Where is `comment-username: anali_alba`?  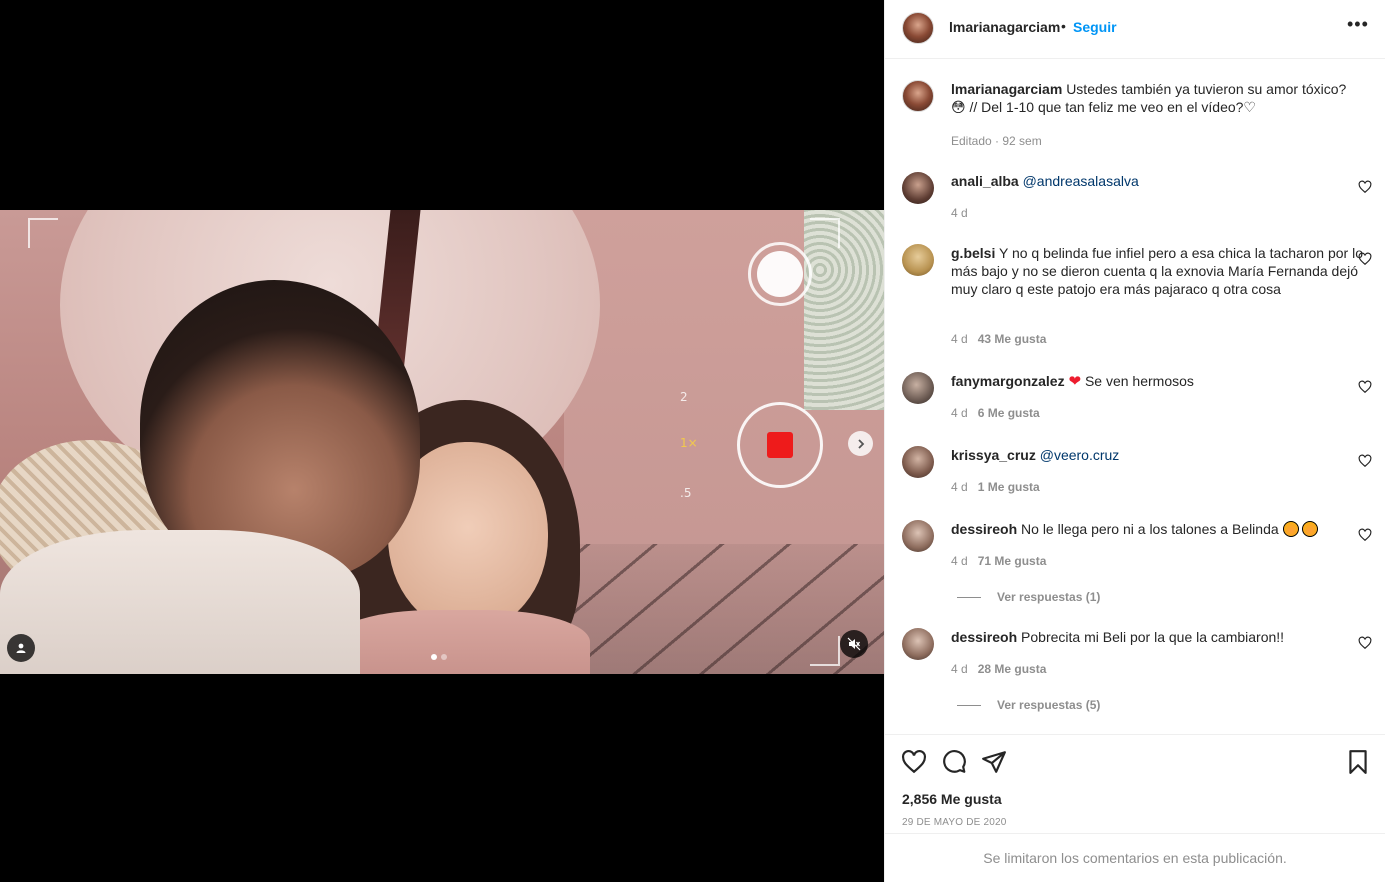
comment-username: anali_alba is located at coordinates (985, 181).